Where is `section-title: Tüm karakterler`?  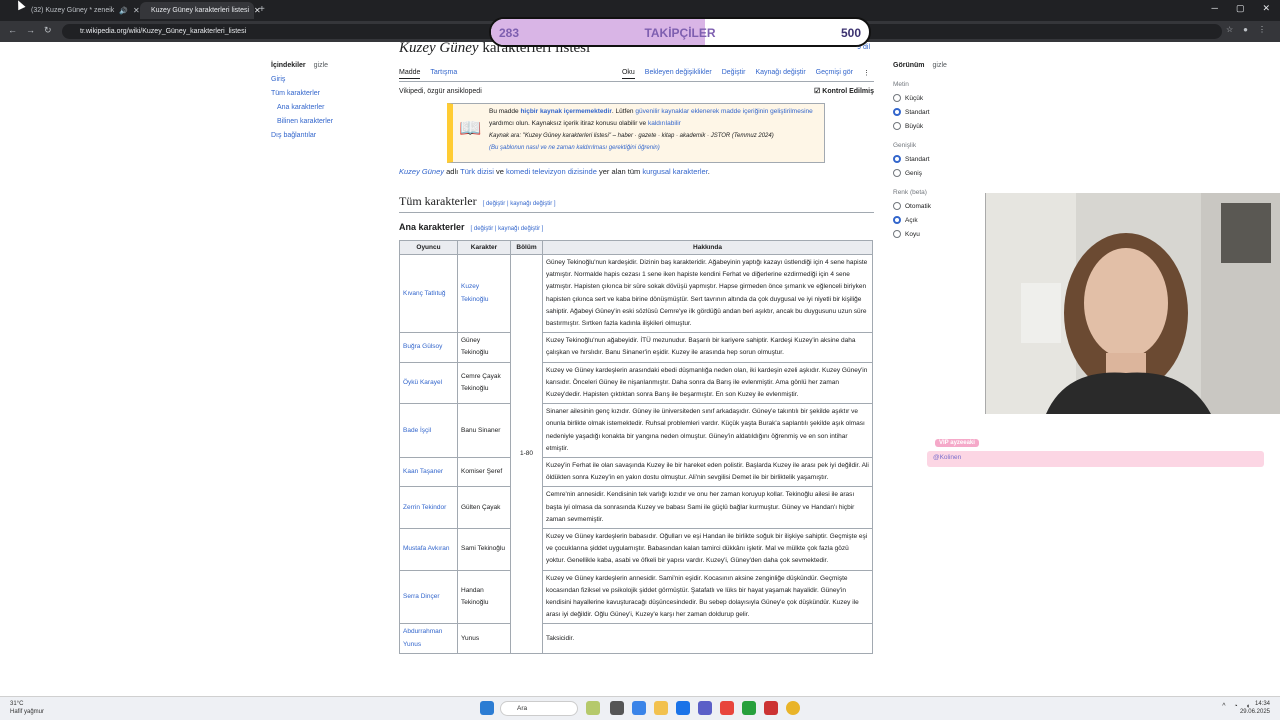 section-title: Tüm karakterler is located at coordinates (438, 201).